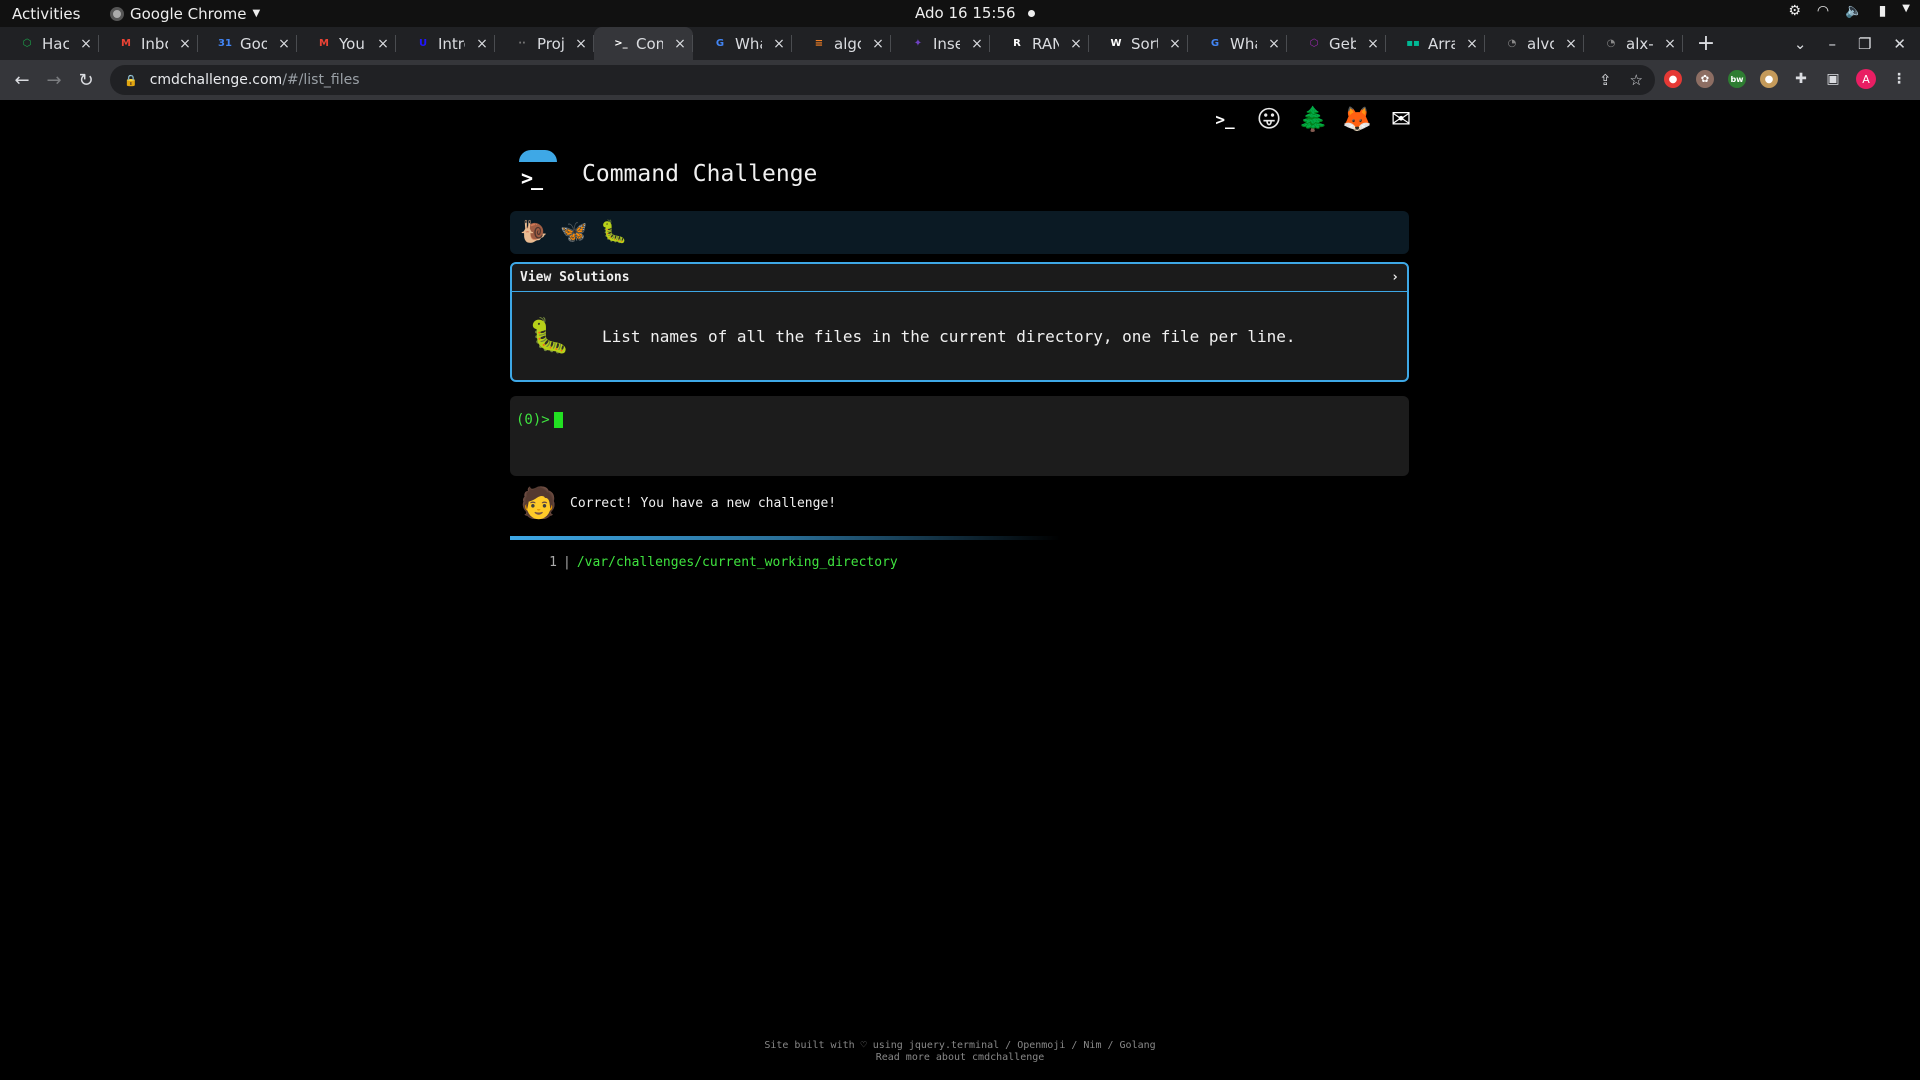 This screenshot has height=1080, width=1920. What do you see at coordinates (1906, 8) in the screenshot?
I see `chevron-down-icon: ▼` at bounding box center [1906, 8].